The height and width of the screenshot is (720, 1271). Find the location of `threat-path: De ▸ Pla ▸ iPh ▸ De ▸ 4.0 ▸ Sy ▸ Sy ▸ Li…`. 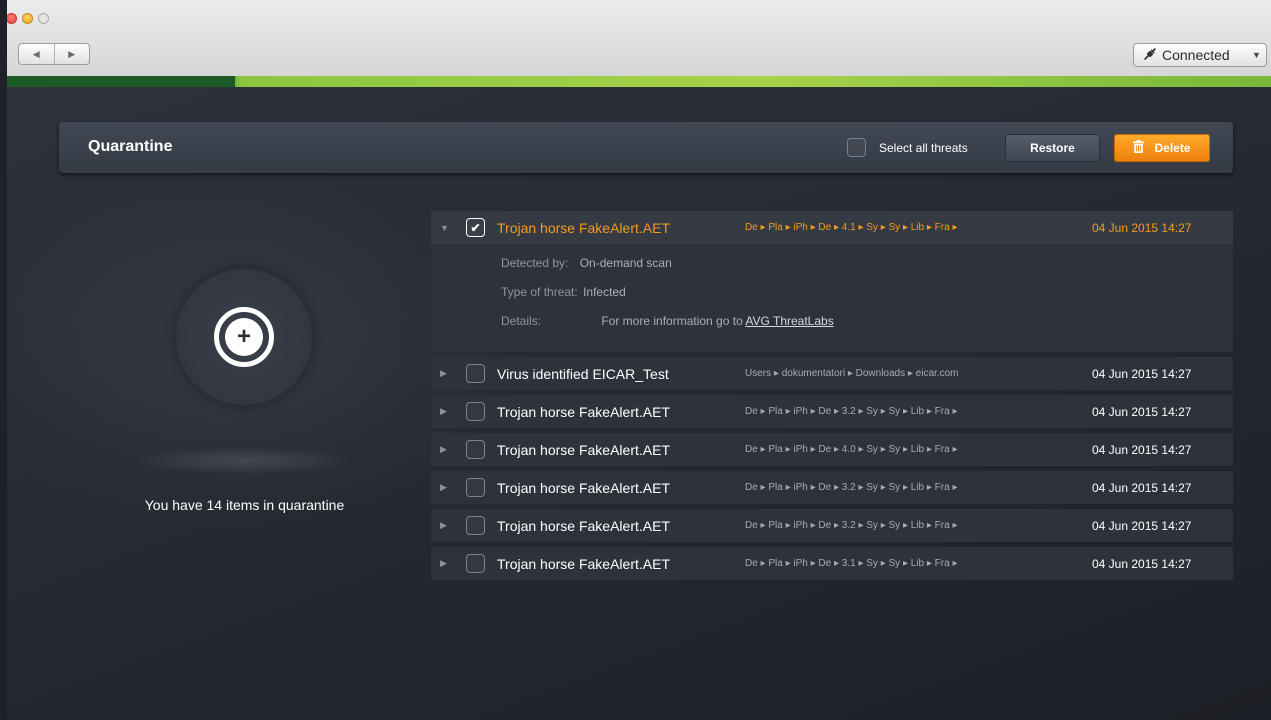

threat-path: De ▸ Pla ▸ iPh ▸ De ▸ 4.0 ▸ Sy ▸ Sy ▸ Li… is located at coordinates (851, 449).